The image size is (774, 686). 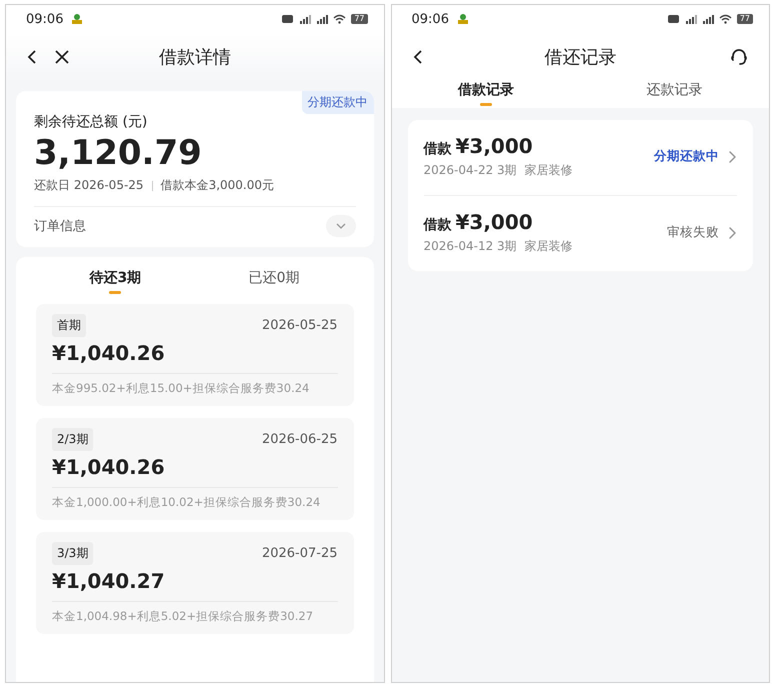 What do you see at coordinates (300, 439) in the screenshot?
I see `due-date: 2026-06-25` at bounding box center [300, 439].